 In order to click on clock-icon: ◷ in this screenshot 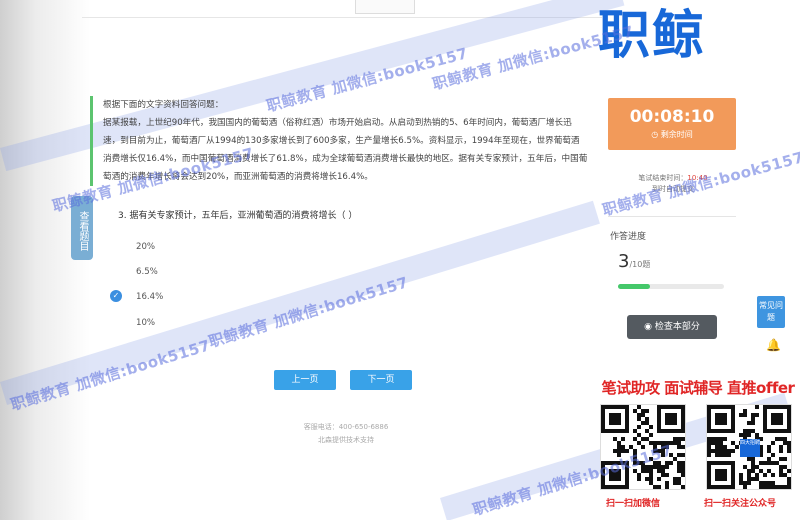, I will do `click(655, 134)`.